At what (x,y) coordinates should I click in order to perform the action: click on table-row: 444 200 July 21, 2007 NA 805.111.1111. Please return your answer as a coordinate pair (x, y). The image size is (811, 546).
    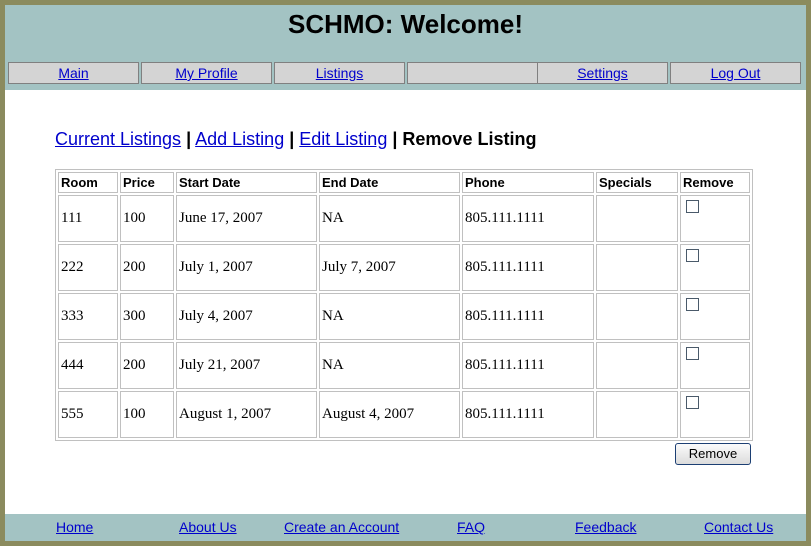
    Looking at the image, I should click on (404, 365).